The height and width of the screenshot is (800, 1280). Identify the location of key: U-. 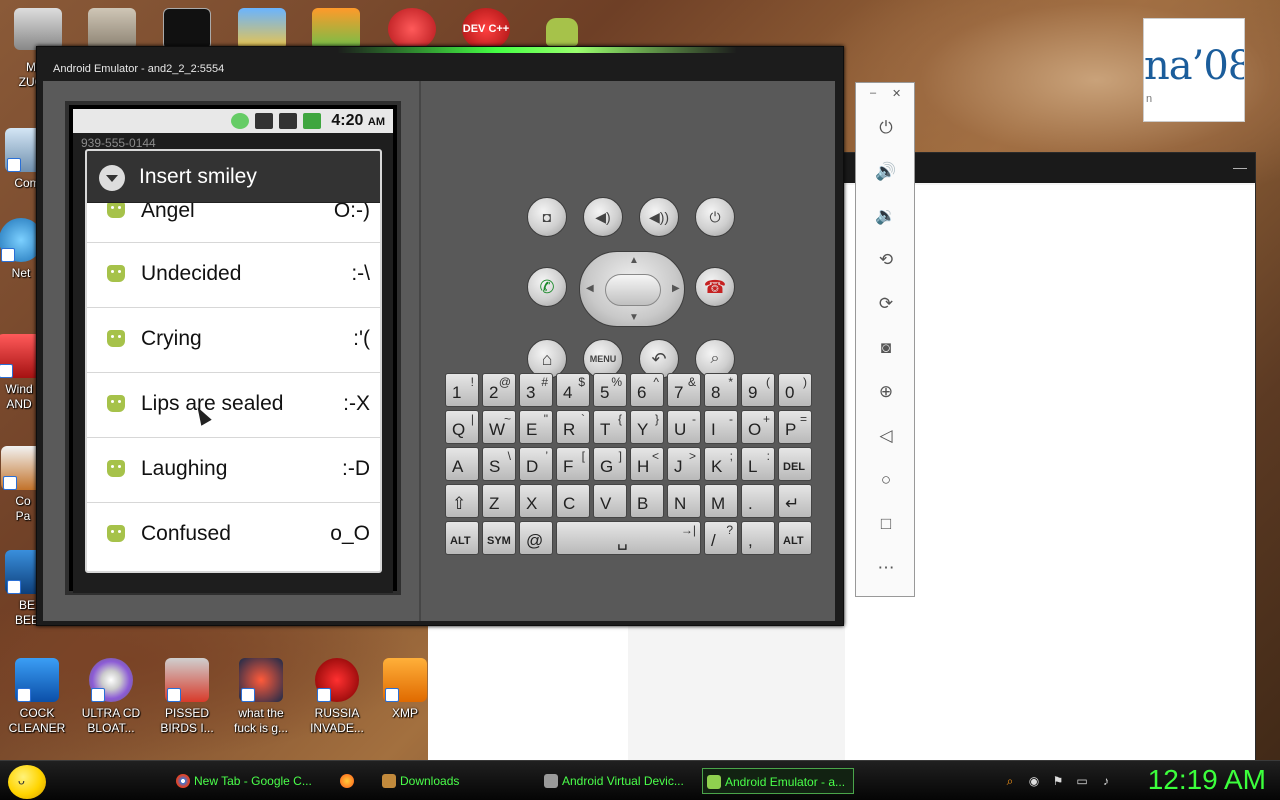
(684, 427).